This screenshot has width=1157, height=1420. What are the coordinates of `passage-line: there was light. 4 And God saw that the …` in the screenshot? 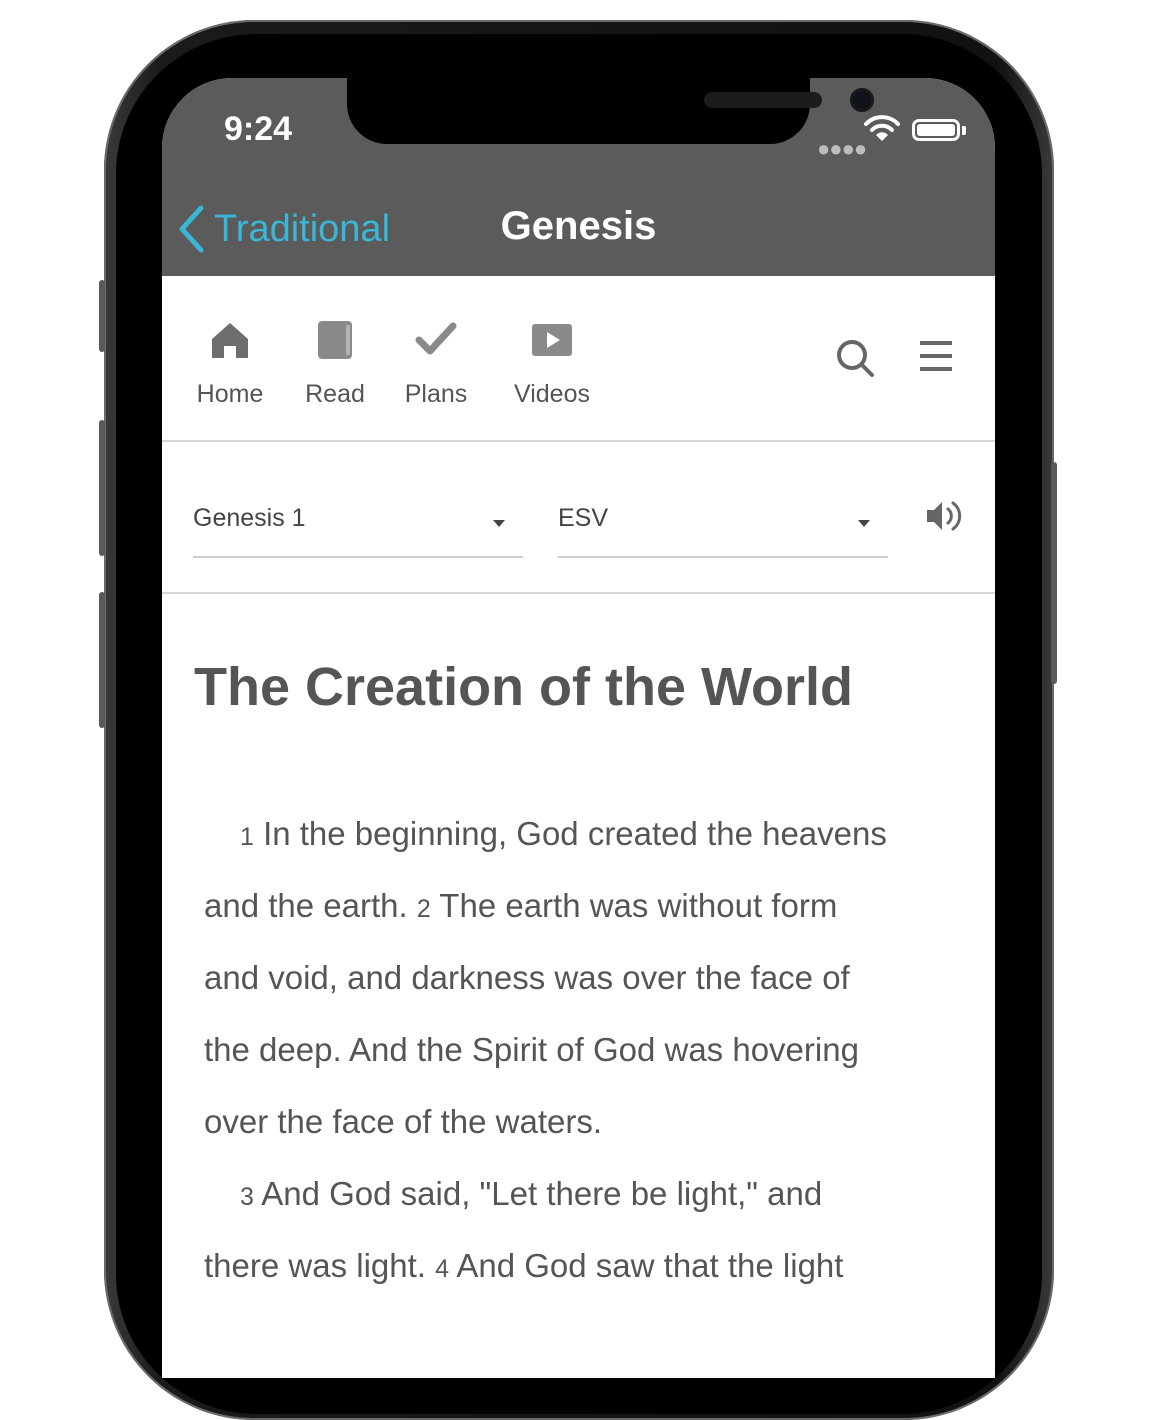 It's located at (584, 1266).